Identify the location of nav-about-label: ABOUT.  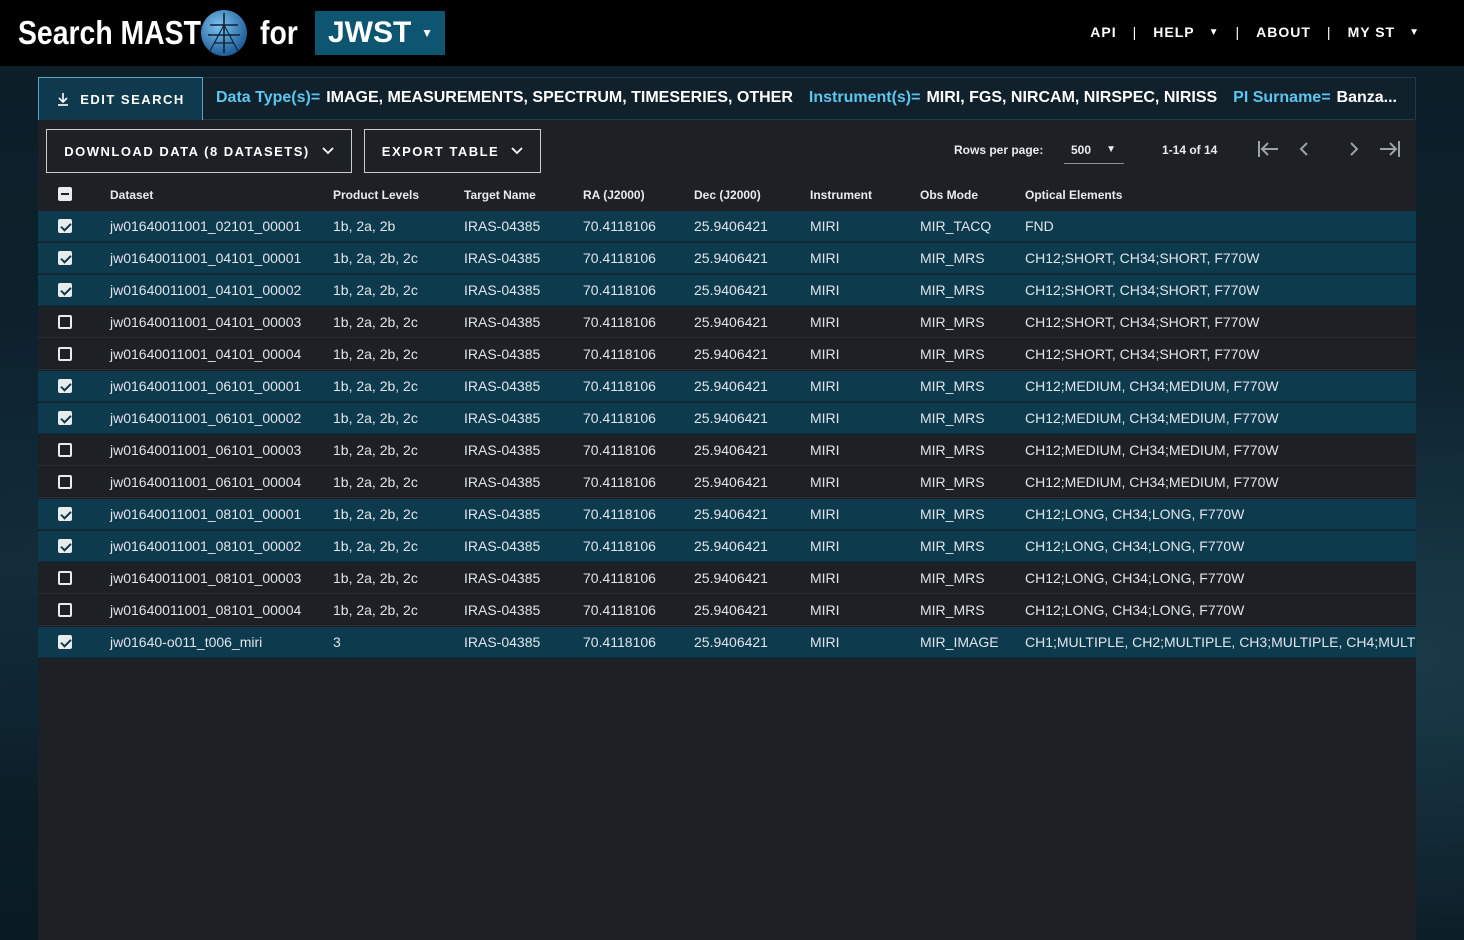
(1283, 32).